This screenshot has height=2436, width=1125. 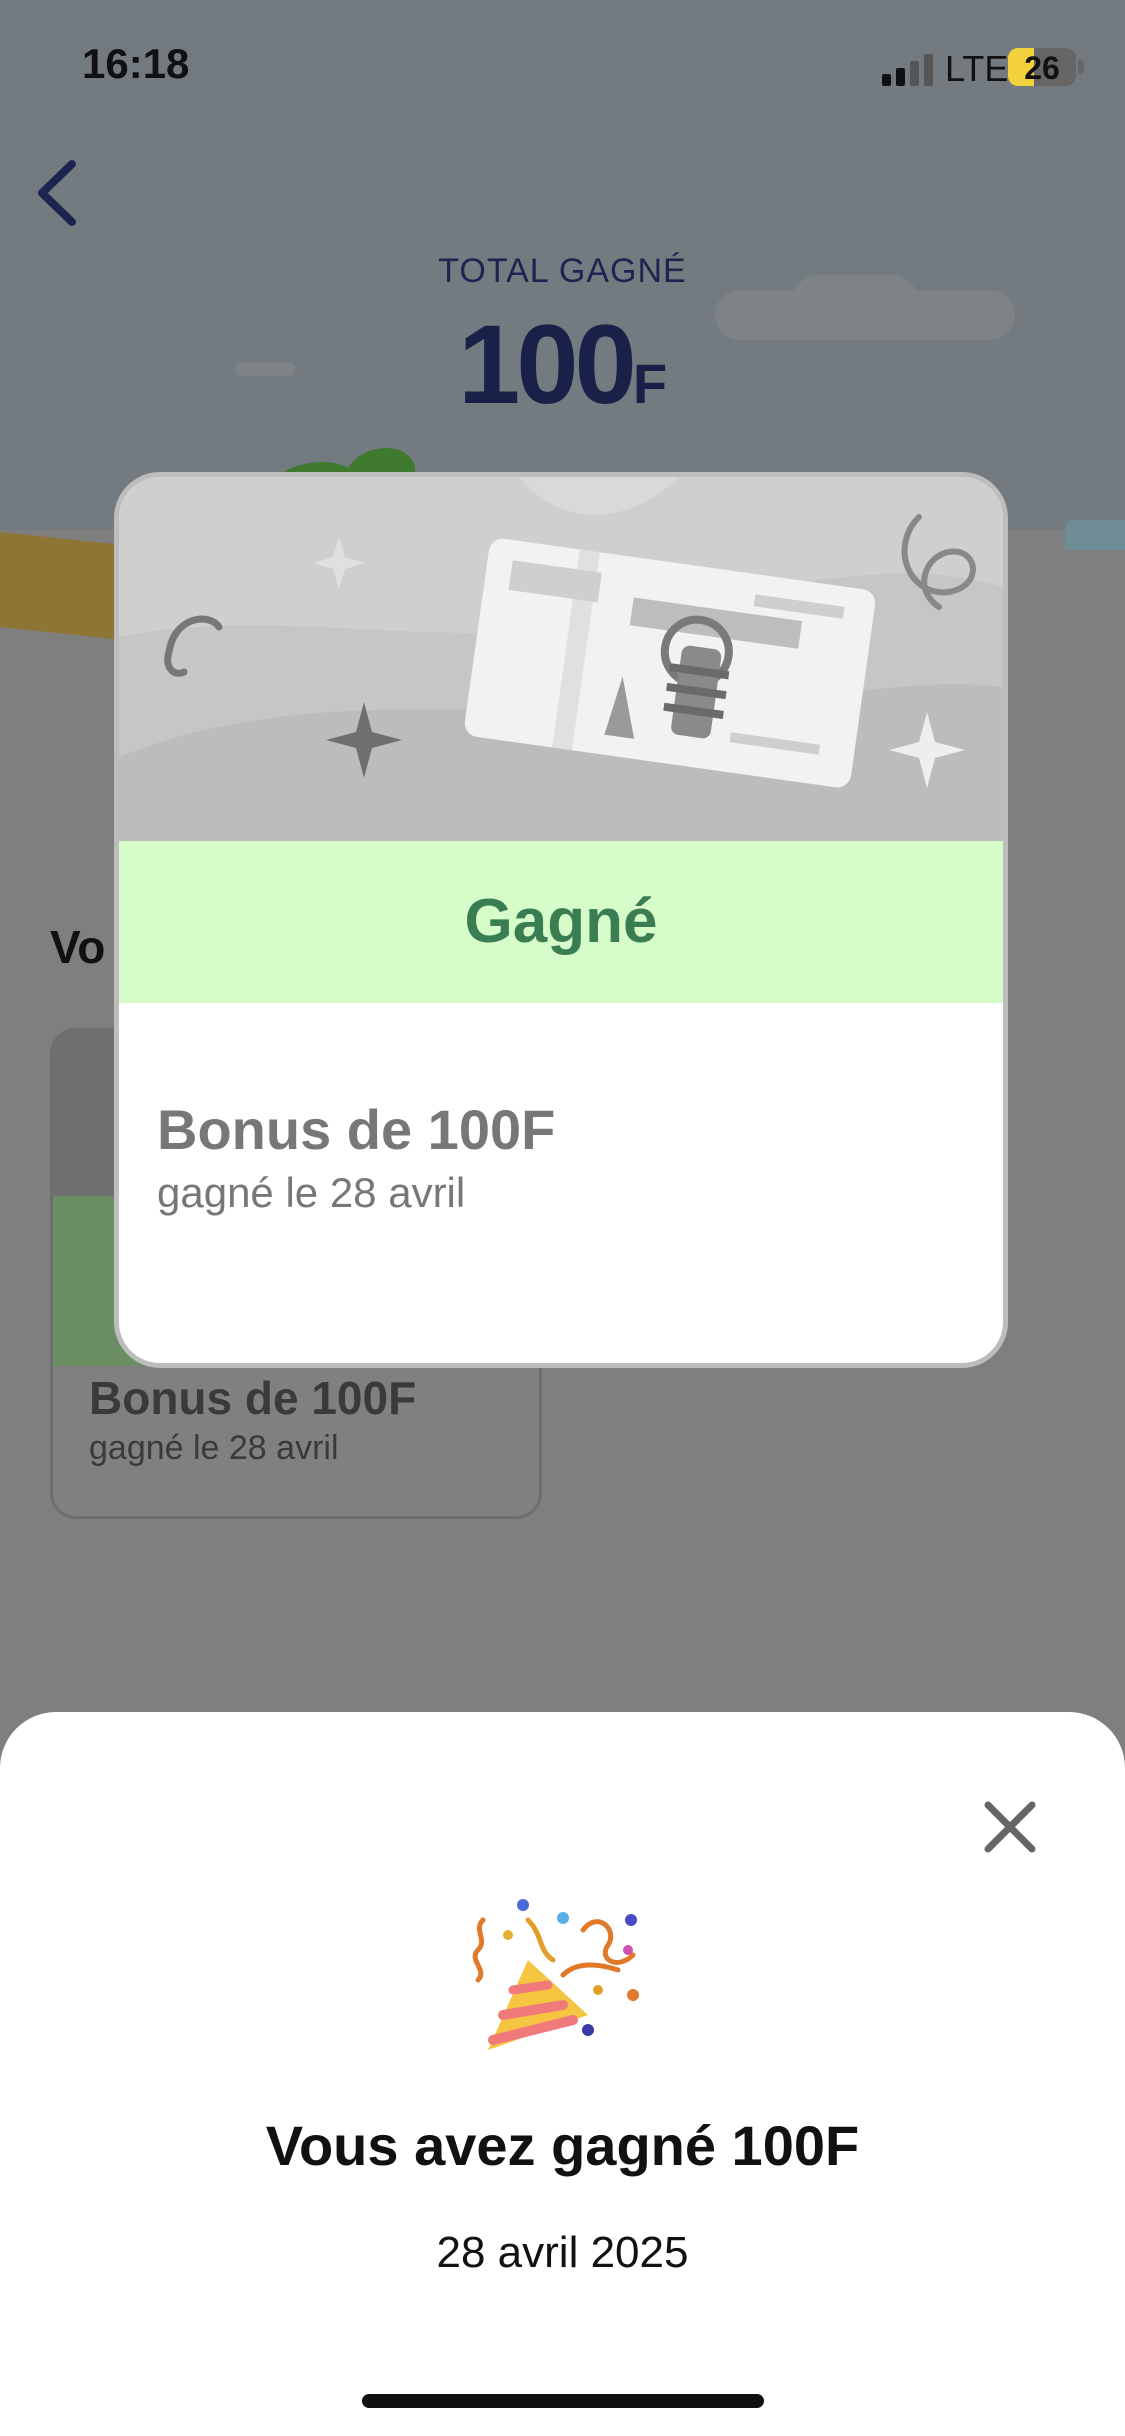 What do you see at coordinates (977, 68) in the screenshot?
I see `network-type: LTE` at bounding box center [977, 68].